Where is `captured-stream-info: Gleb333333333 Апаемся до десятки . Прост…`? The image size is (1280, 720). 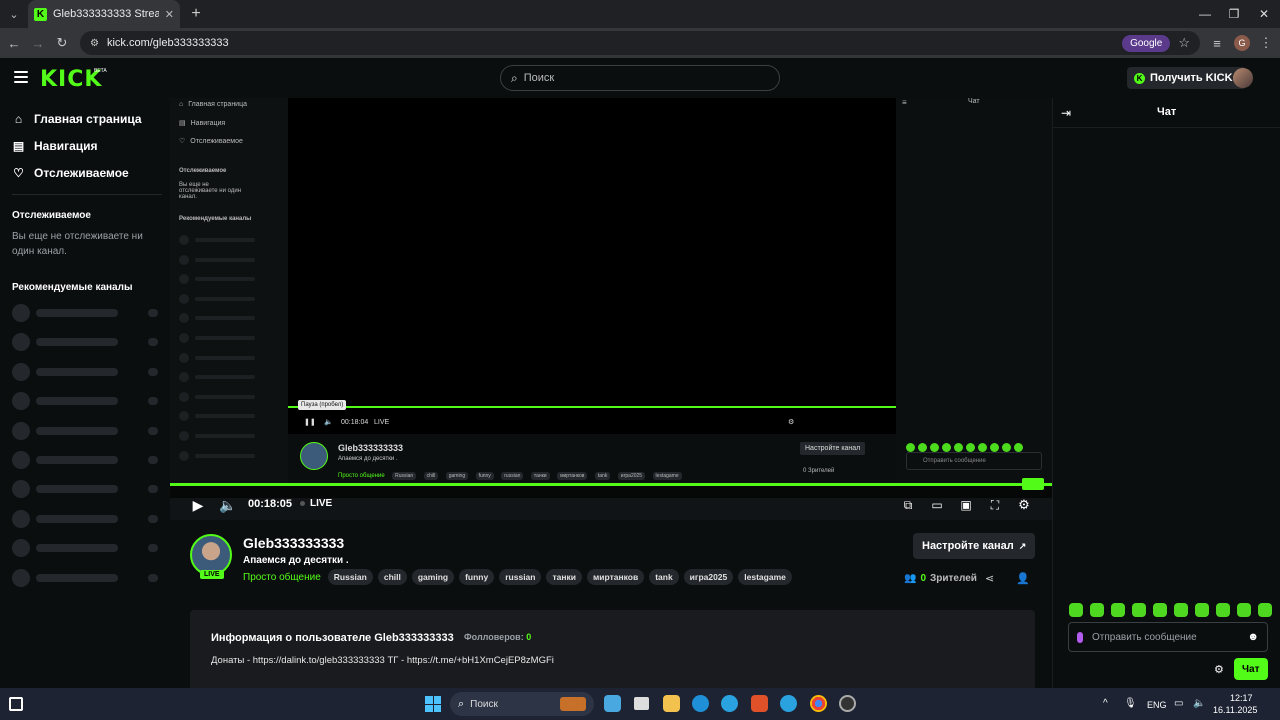 captured-stream-info: Gleb333333333 Апаемся до десятки . Прост… is located at coordinates (592, 459).